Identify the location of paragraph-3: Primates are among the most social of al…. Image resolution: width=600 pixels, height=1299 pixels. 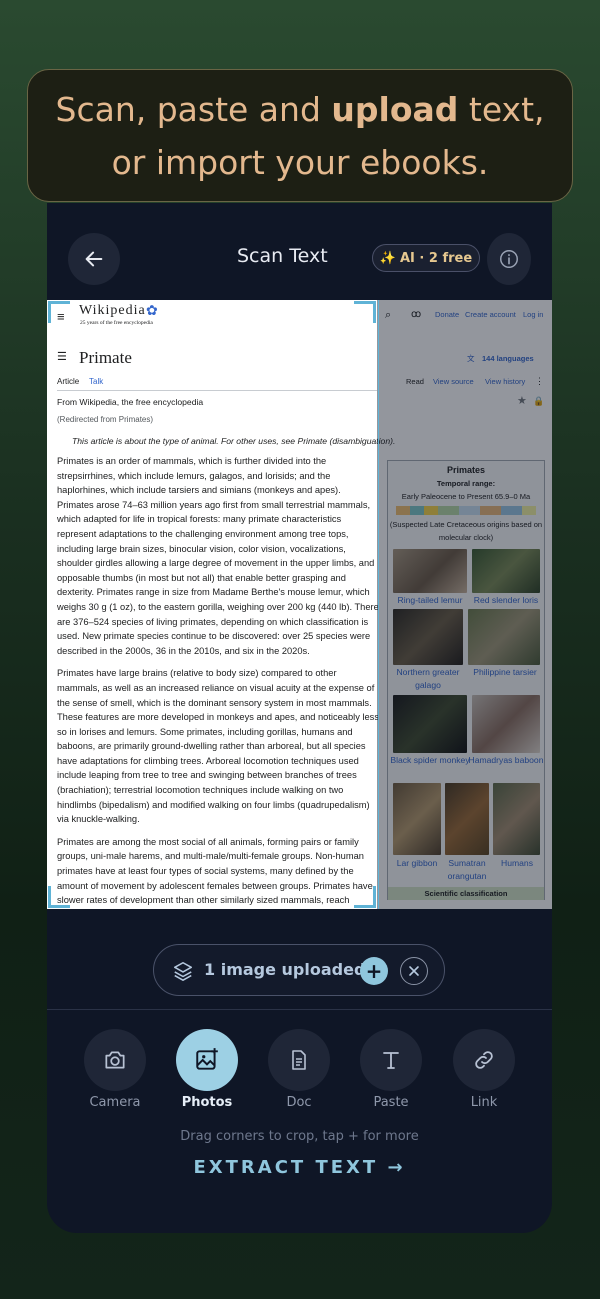
(215, 871).